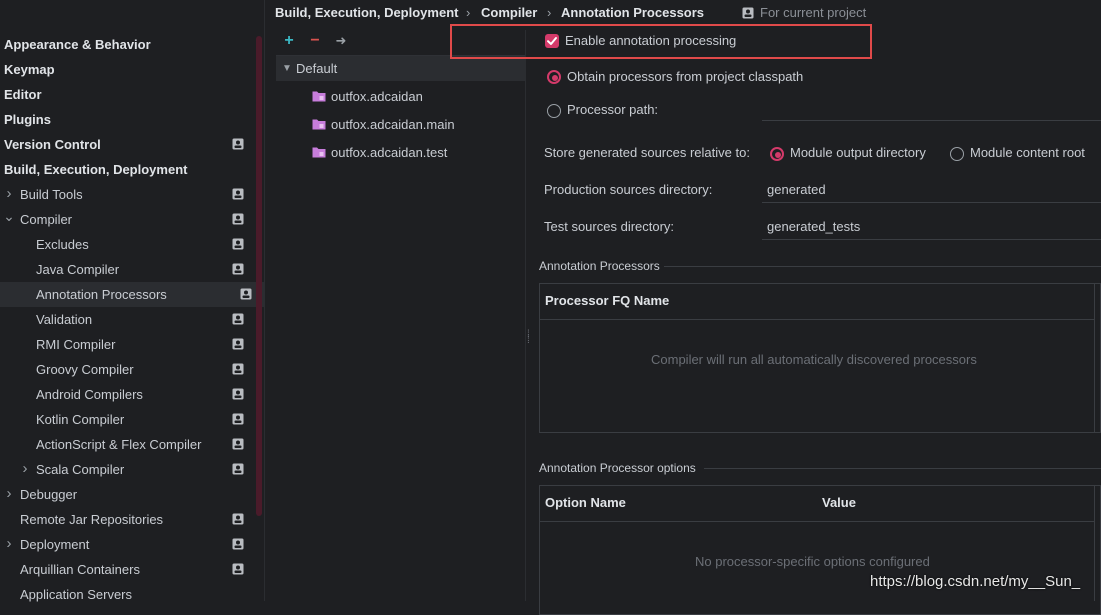 The image size is (1101, 615). What do you see at coordinates (612, 110) in the screenshot?
I see `processor-path-label: Processor path:` at bounding box center [612, 110].